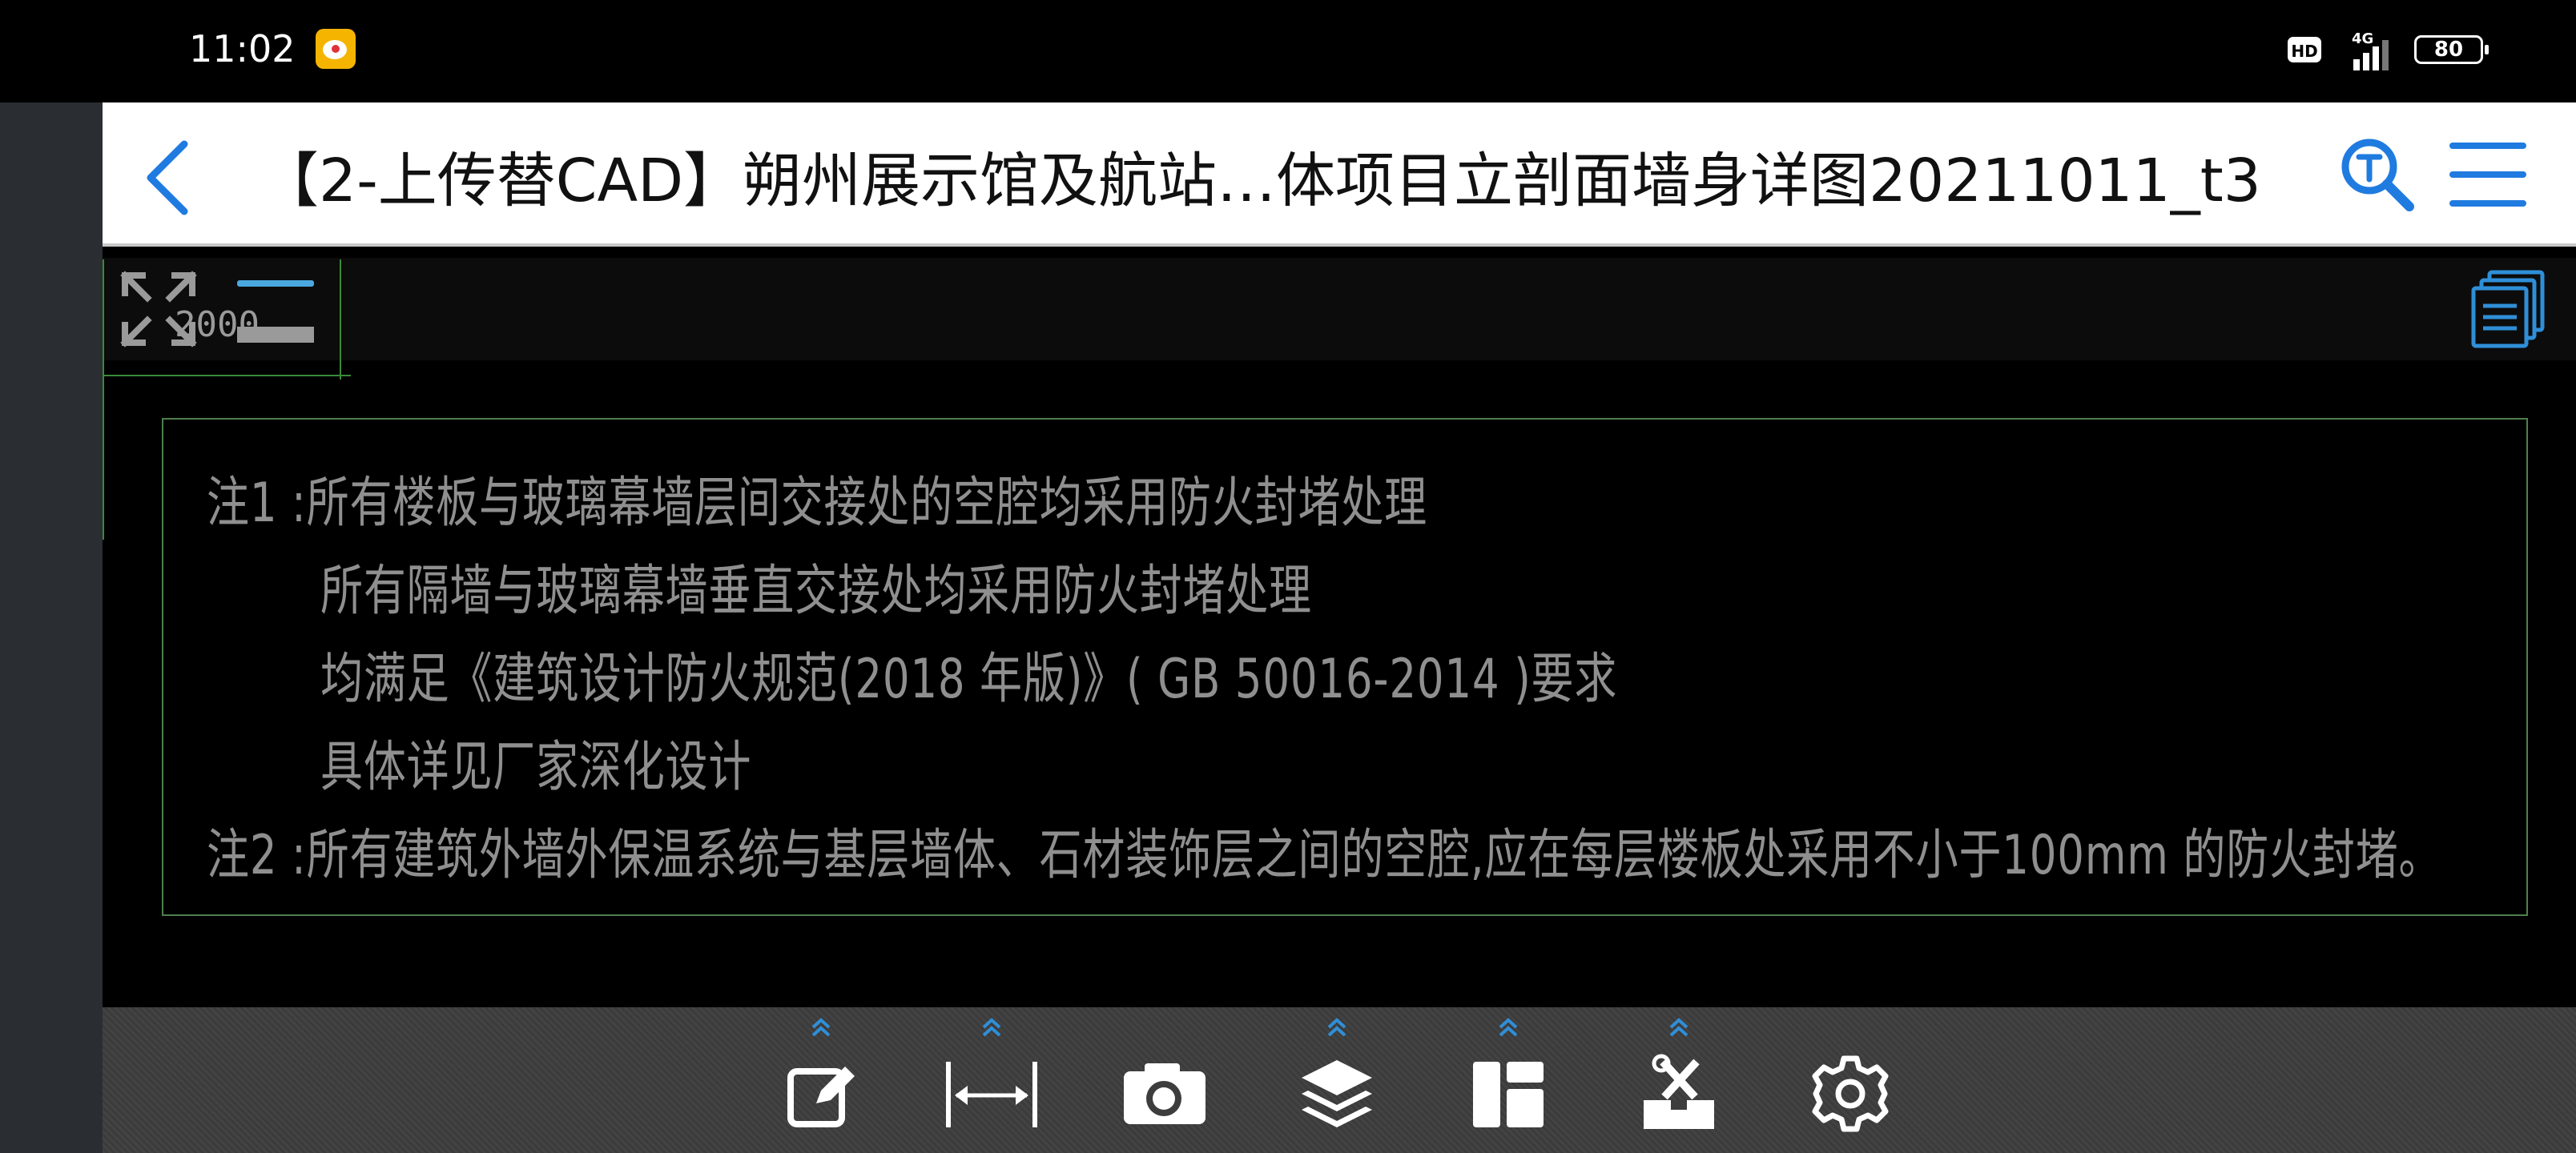  Describe the element at coordinates (1164, 1094) in the screenshot. I see `camera-icon` at that location.